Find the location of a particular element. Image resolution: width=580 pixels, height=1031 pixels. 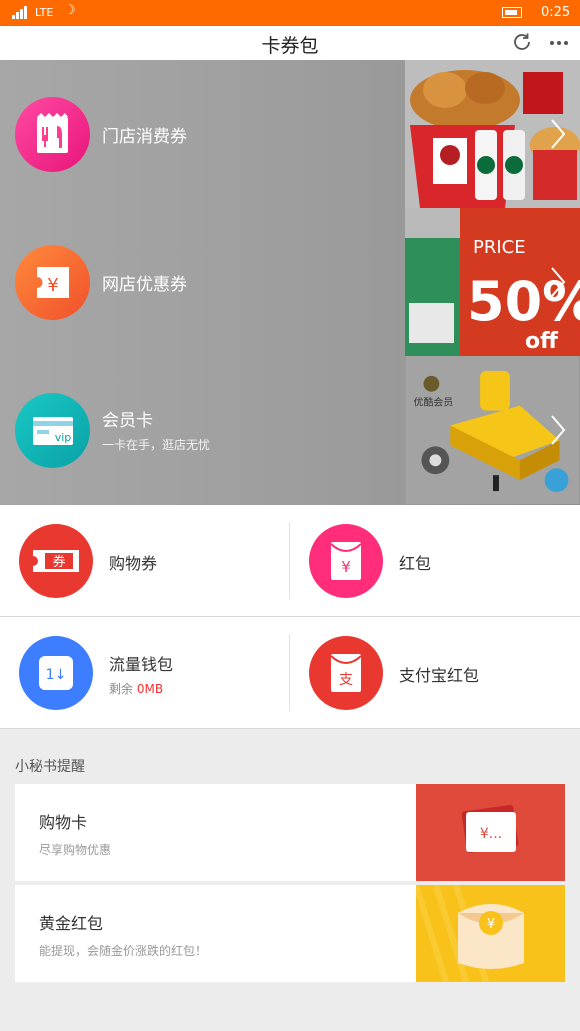

shopping-voucher-item: 券 购物券 is located at coordinates (145, 560).